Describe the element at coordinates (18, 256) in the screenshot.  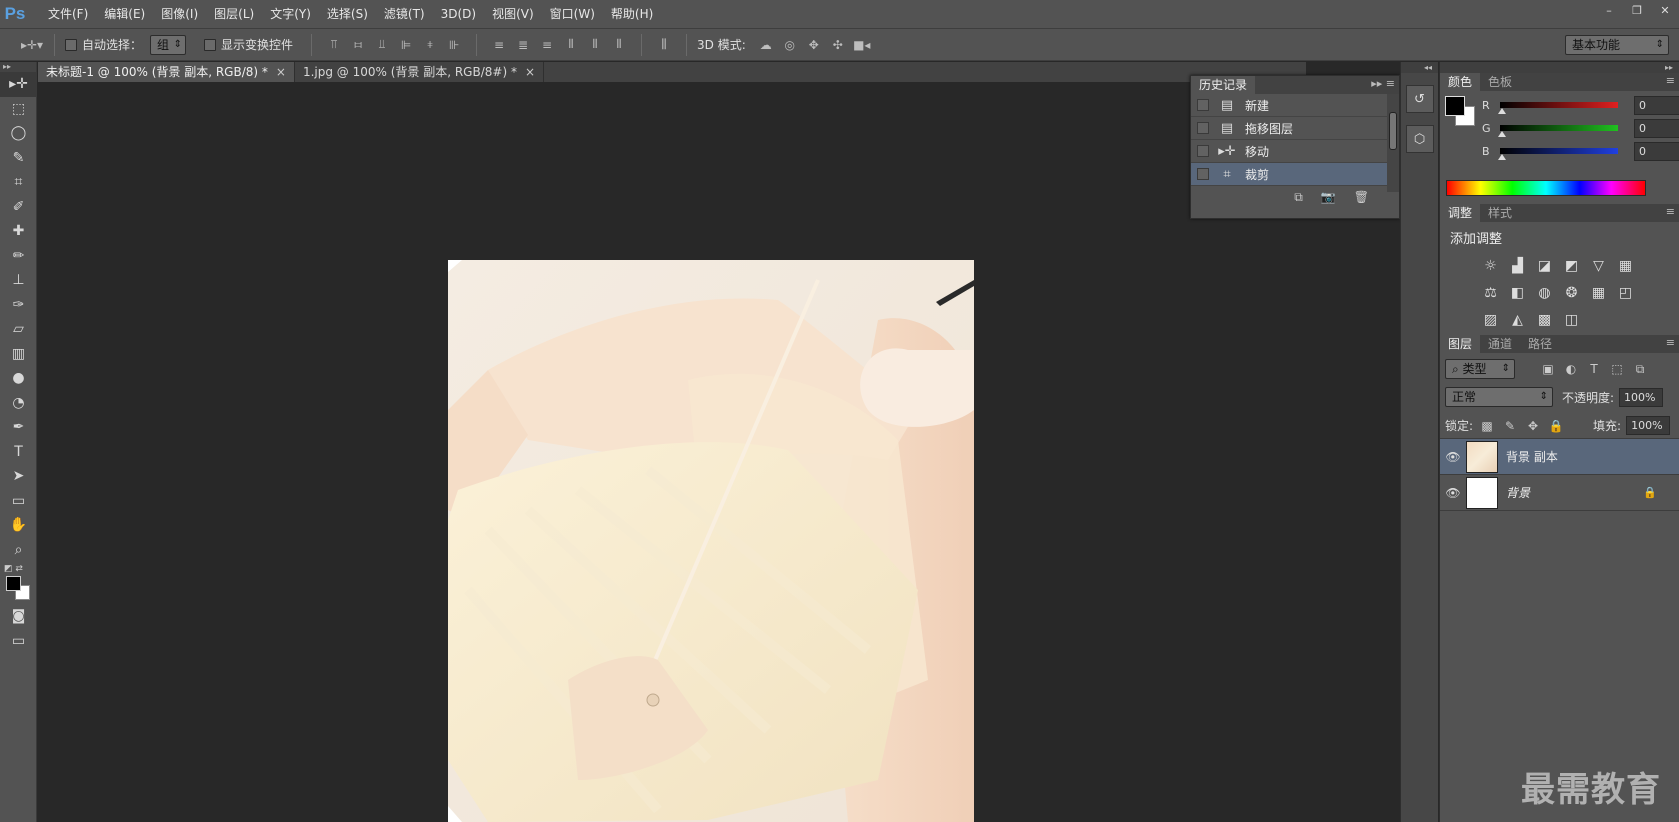
I see `brush-icon: ✏` at that location.